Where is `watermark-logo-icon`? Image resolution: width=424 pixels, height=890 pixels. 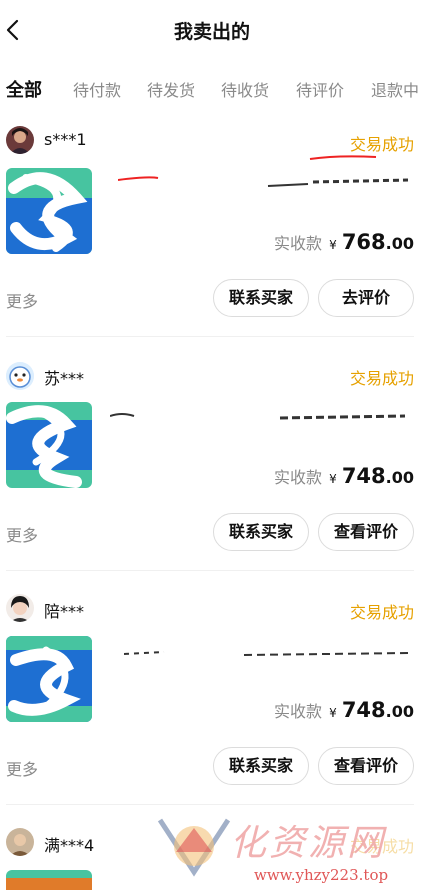 watermark-logo-icon is located at coordinates (194, 847).